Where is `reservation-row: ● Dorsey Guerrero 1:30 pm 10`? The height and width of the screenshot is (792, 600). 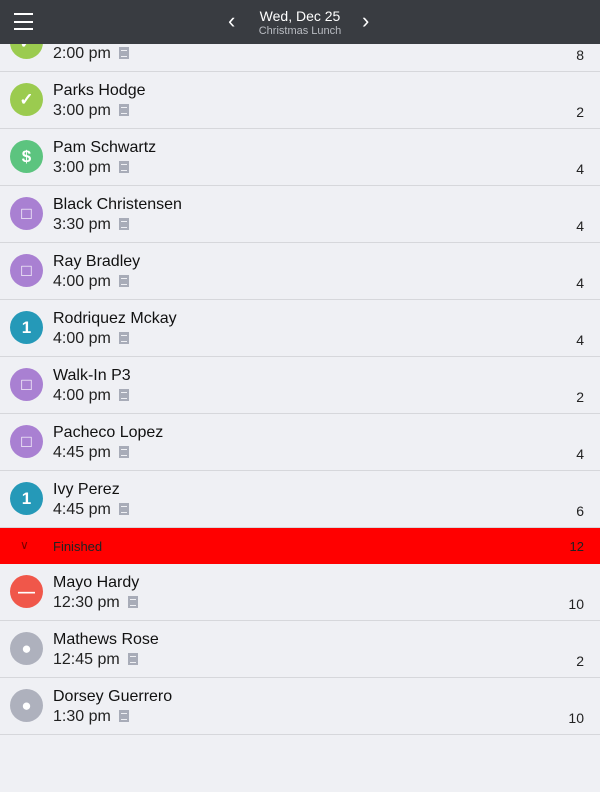 reservation-row: ● Dorsey Guerrero 1:30 pm 10 is located at coordinates (300, 706).